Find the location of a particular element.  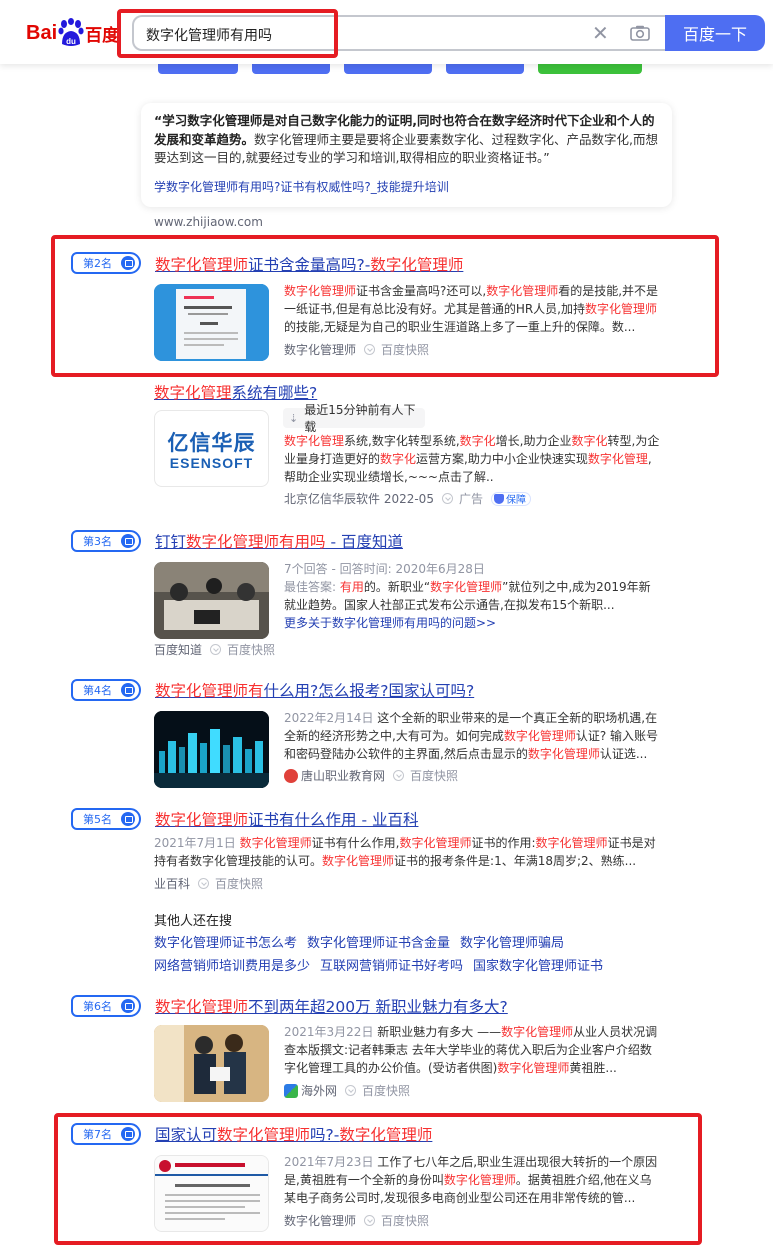

result-date: 2021年3月22日 is located at coordinates (329, 1032).